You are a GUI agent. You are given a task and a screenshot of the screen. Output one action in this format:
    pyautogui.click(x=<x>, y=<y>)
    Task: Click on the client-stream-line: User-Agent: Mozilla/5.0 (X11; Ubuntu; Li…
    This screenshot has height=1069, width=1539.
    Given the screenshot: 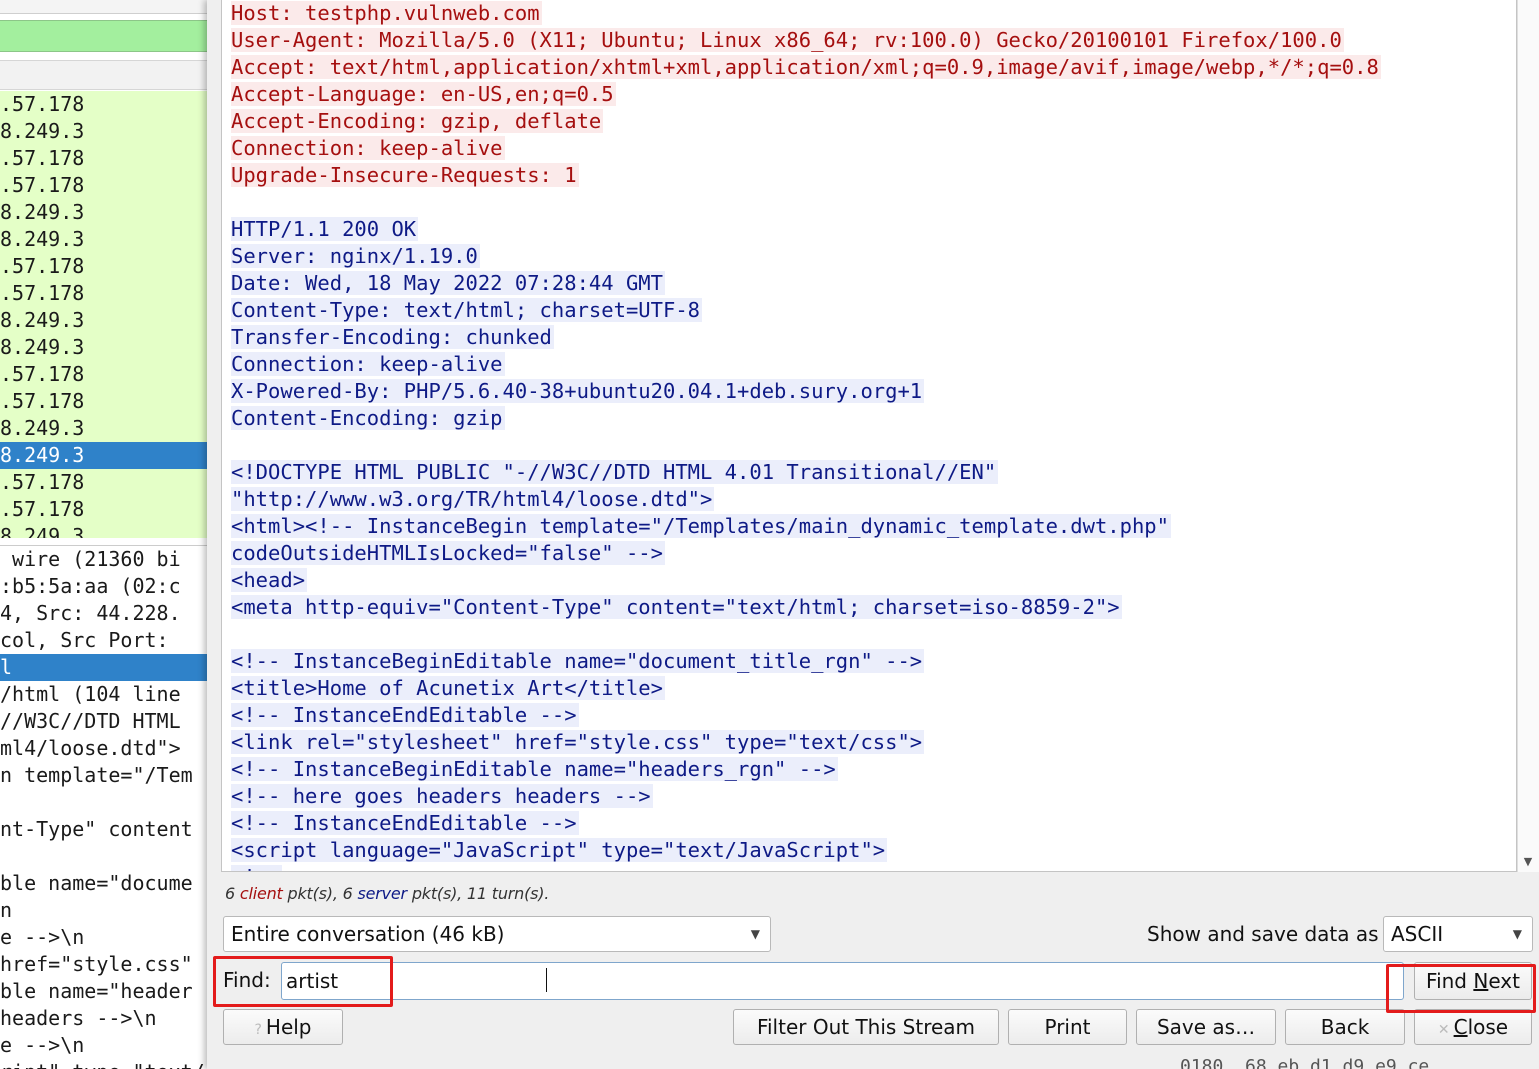 What is the action you would take?
    pyautogui.click(x=873, y=40)
    